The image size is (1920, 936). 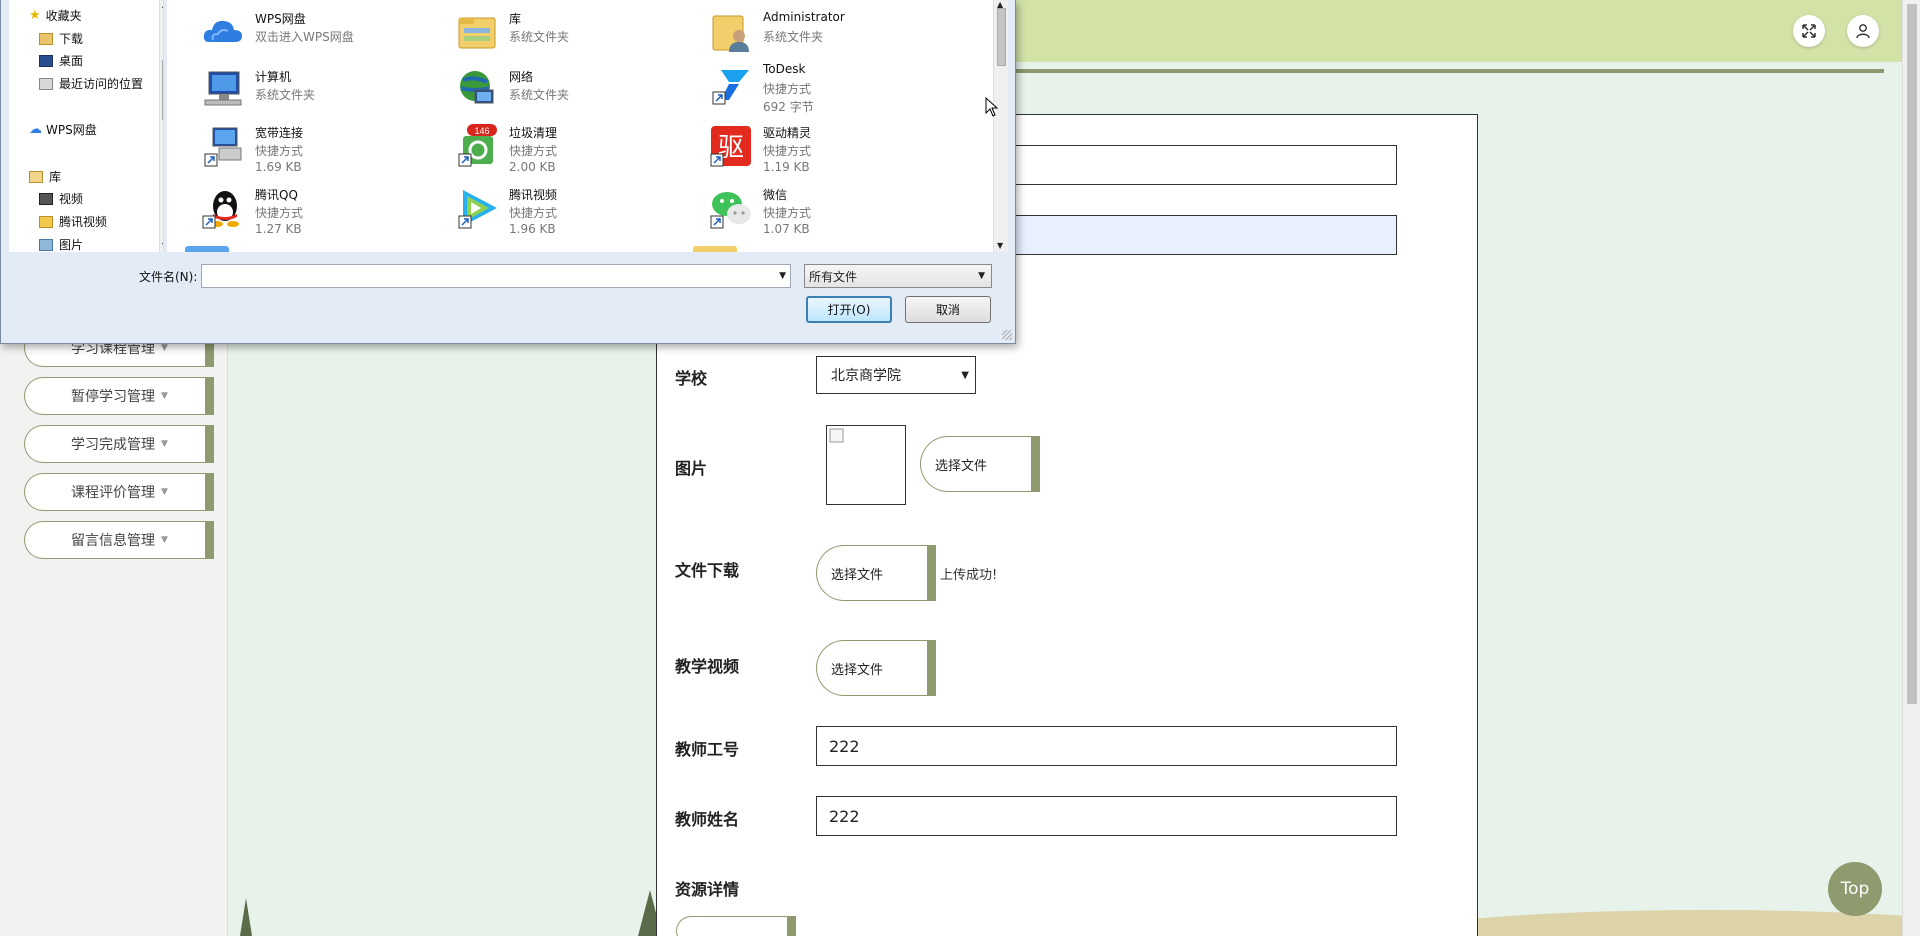 I want to click on driver-icon: 驱, so click(x=730, y=146).